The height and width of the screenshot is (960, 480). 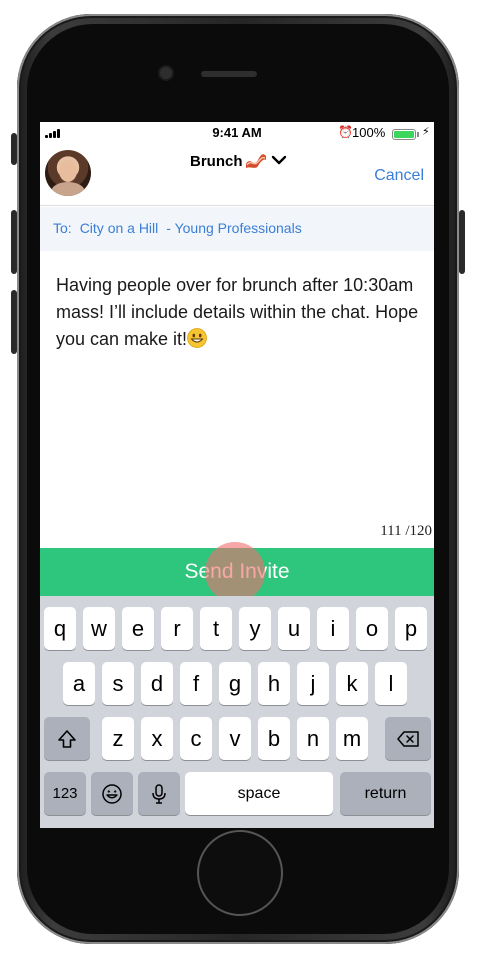 What do you see at coordinates (294, 628) in the screenshot?
I see `key-u: u` at bounding box center [294, 628].